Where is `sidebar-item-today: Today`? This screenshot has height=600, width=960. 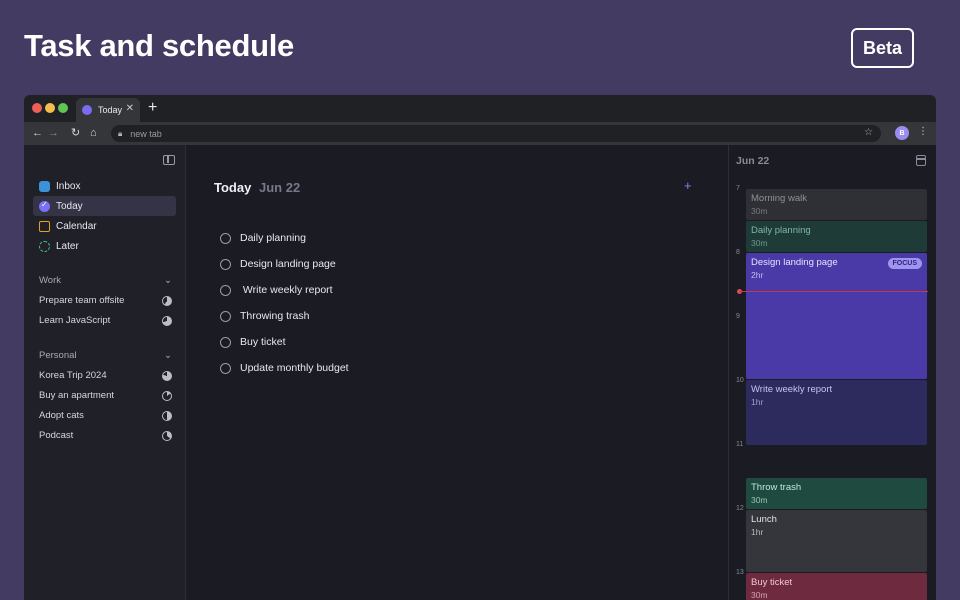
sidebar-item-today: Today is located at coordinates (104, 206).